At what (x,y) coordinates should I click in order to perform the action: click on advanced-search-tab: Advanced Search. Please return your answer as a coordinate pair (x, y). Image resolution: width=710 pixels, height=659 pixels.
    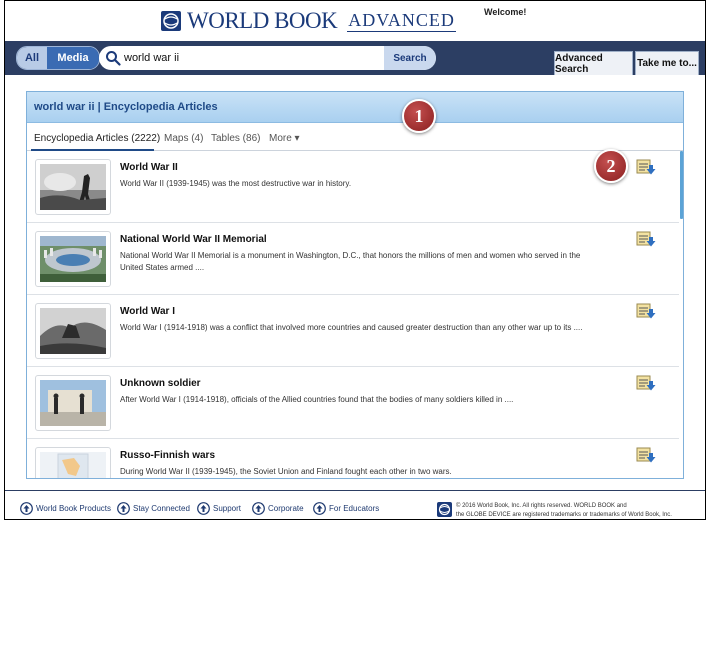
    Looking at the image, I should click on (593, 63).